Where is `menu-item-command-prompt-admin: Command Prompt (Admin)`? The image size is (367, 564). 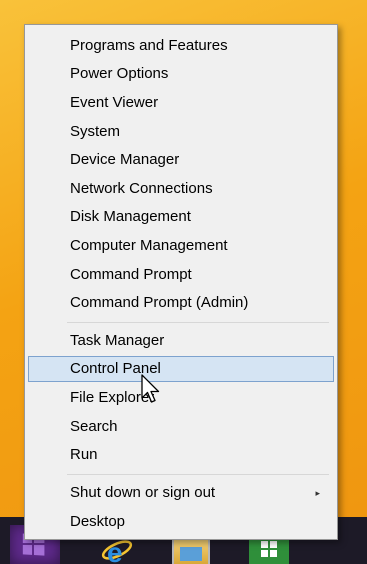 menu-item-command-prompt-admin: Command Prompt (Admin) is located at coordinates (181, 303).